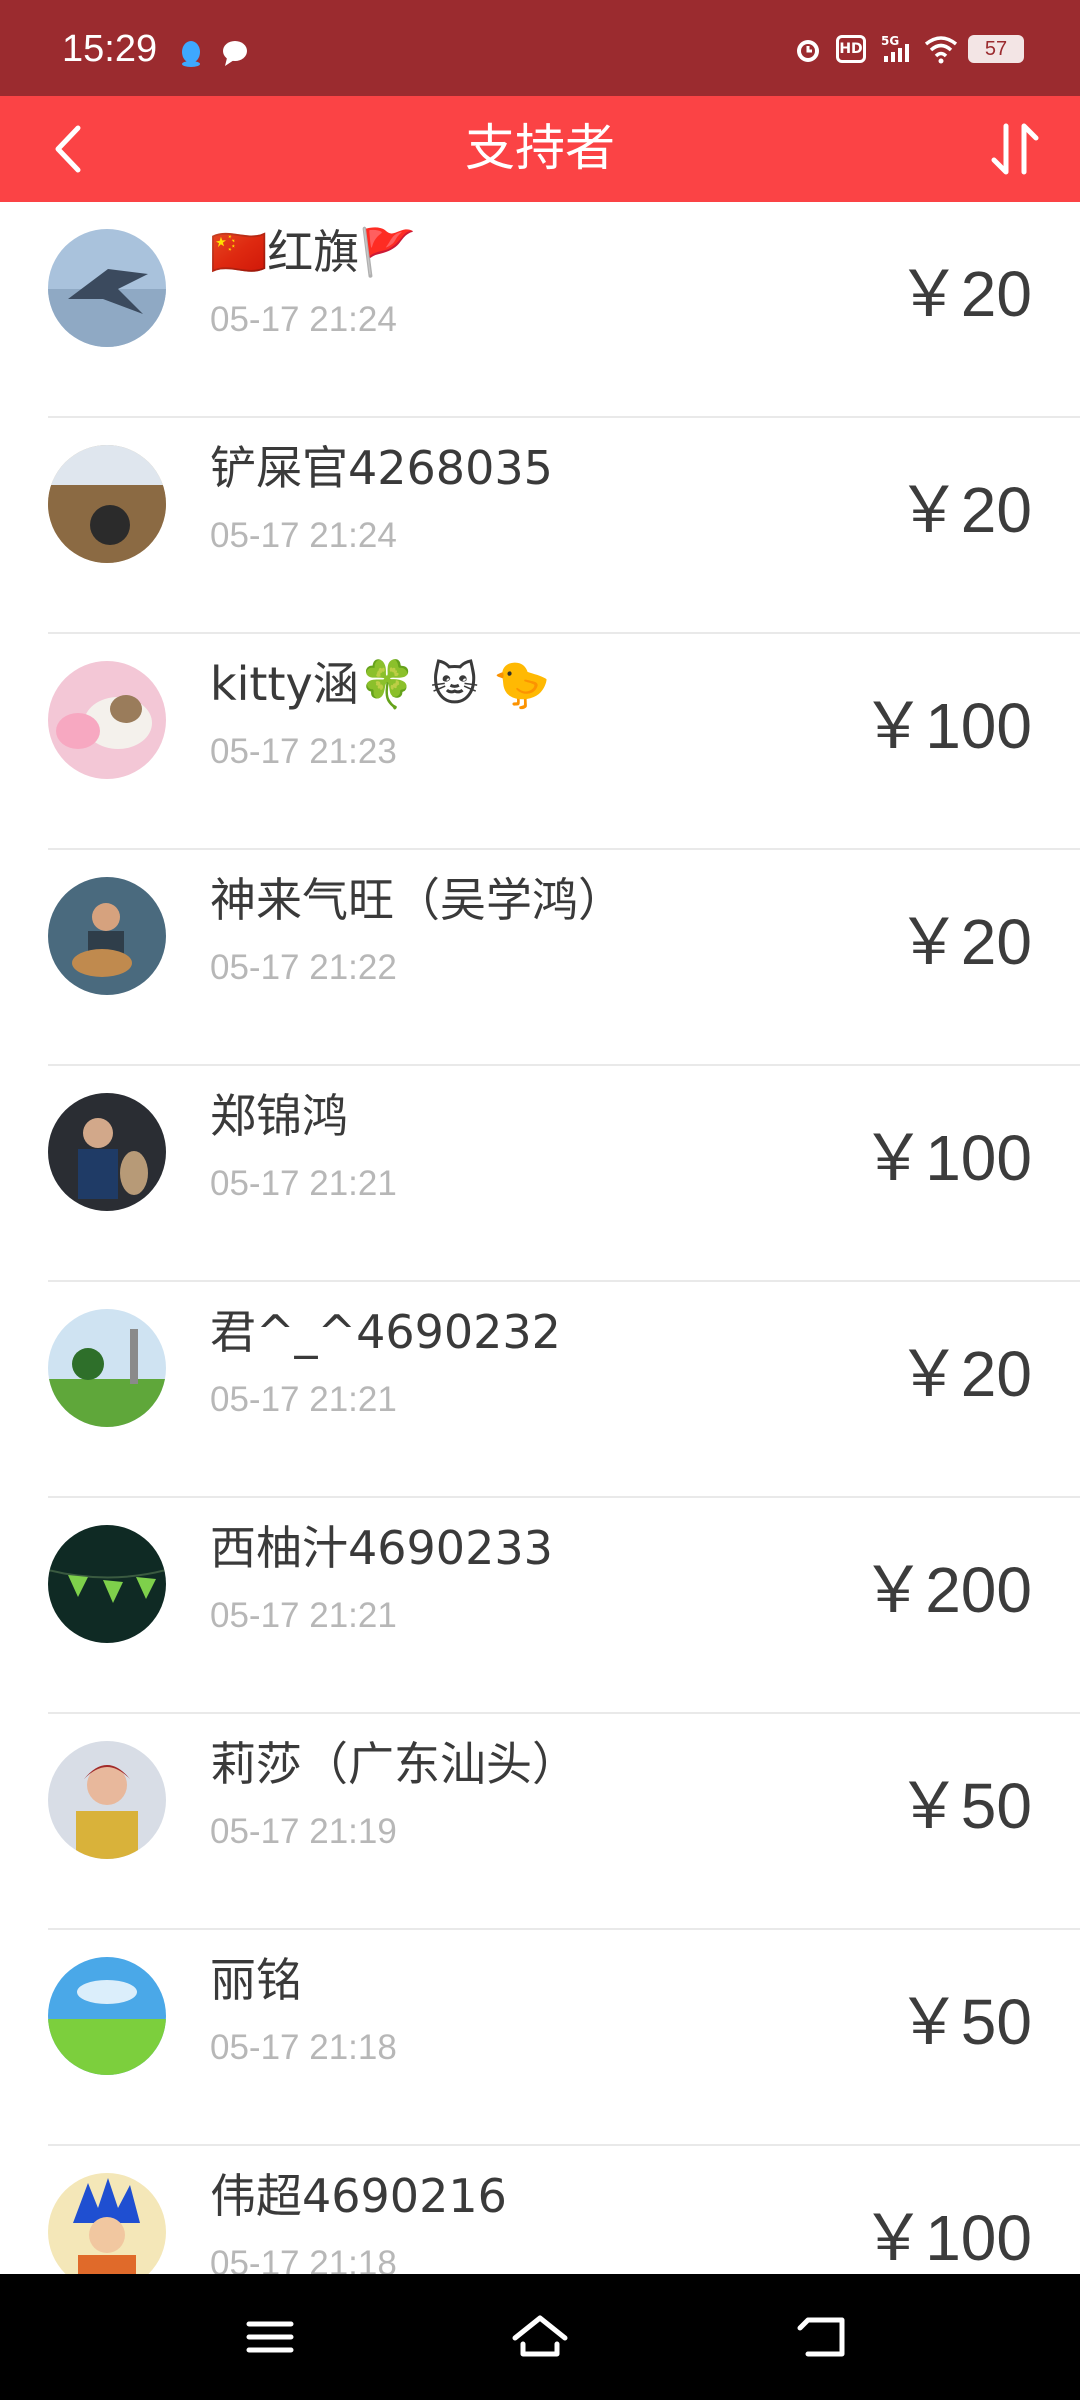 The height and width of the screenshot is (2400, 1080). Describe the element at coordinates (313, 252) in the screenshot. I see `supporter-name: 🇨🇳红旗🚩` at that location.